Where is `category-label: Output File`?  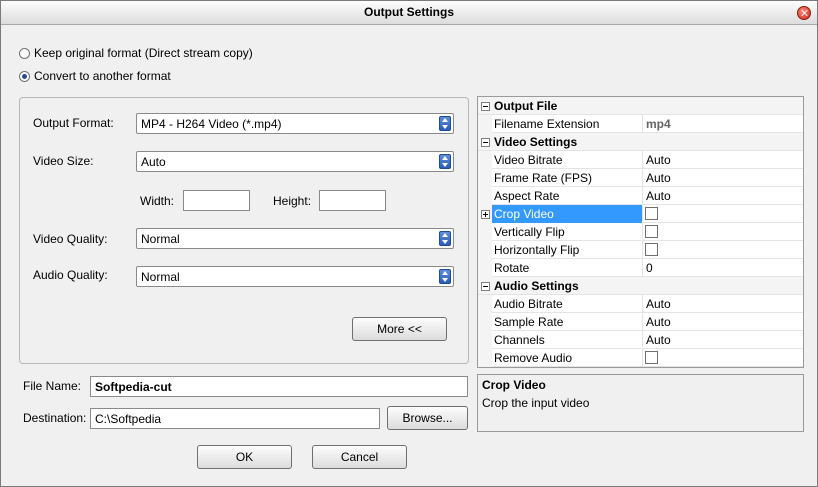 category-label: Output File is located at coordinates (526, 106).